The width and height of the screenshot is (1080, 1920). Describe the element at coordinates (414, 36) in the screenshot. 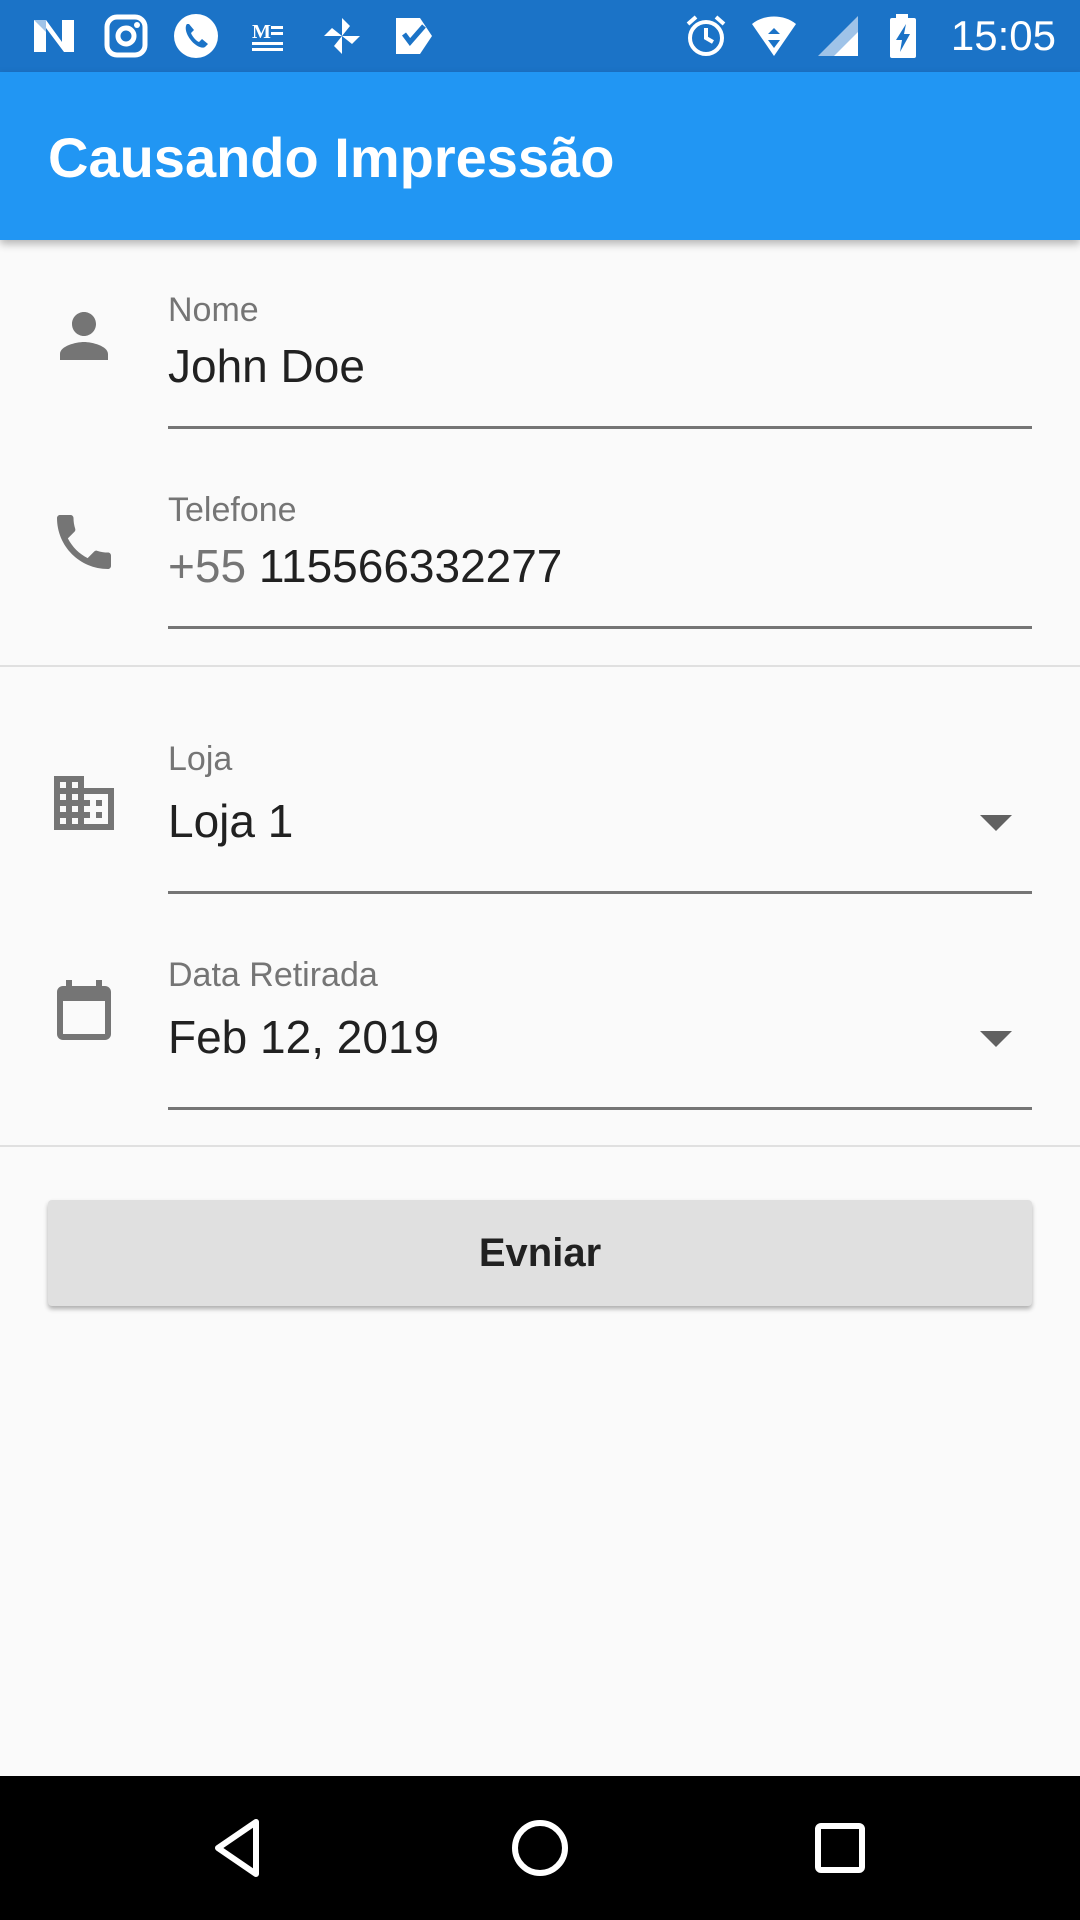

I see `checkmark-app-icon` at that location.